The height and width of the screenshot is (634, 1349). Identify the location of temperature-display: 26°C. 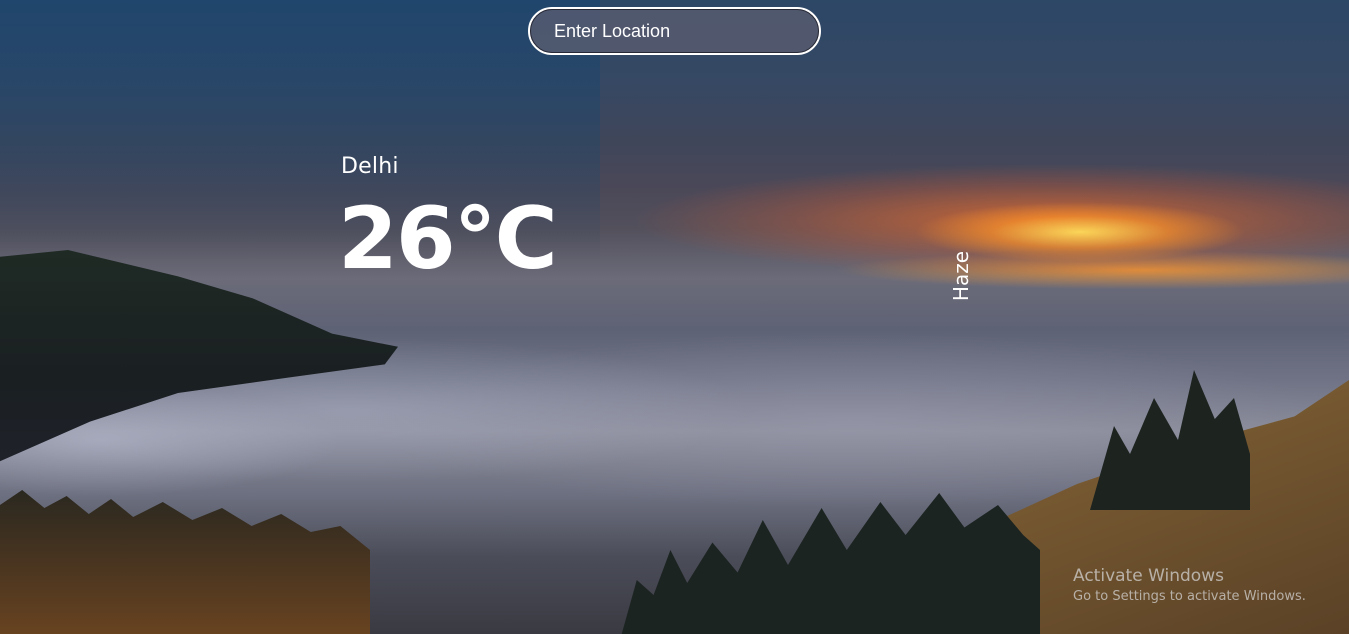
(448, 239).